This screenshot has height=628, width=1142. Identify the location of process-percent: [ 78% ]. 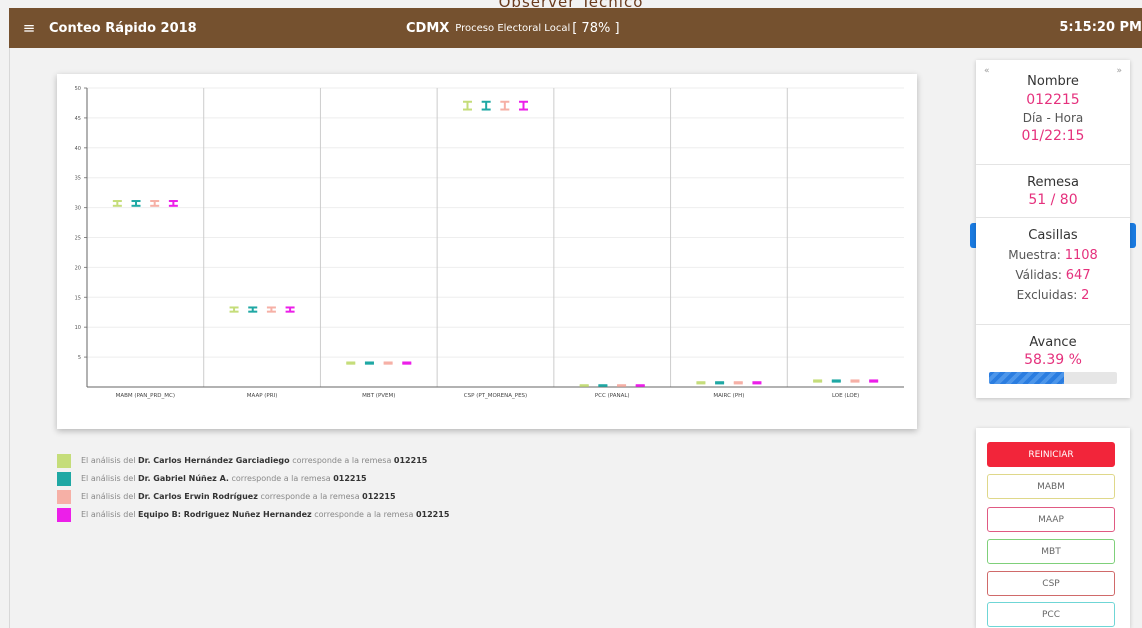
(596, 28).